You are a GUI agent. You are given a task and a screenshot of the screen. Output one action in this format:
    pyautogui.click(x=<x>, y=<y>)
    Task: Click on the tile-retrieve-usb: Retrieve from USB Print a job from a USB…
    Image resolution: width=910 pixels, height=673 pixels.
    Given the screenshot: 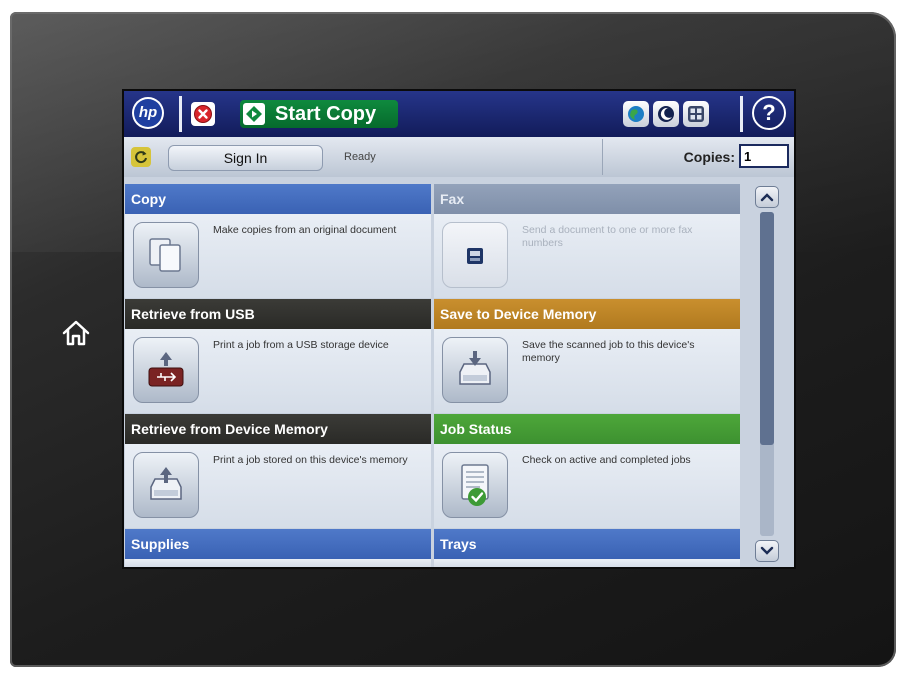 What is the action you would take?
    pyautogui.click(x=278, y=356)
    